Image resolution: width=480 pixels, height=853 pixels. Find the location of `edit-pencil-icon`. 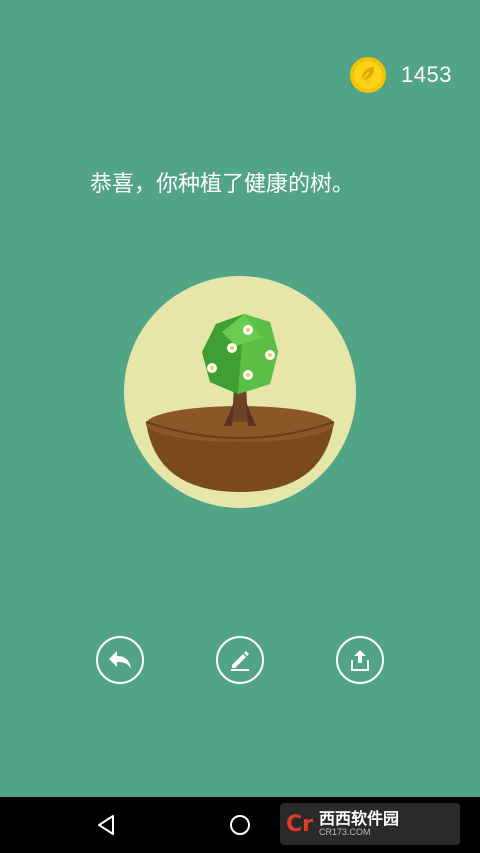

edit-pencil-icon is located at coordinates (240, 661).